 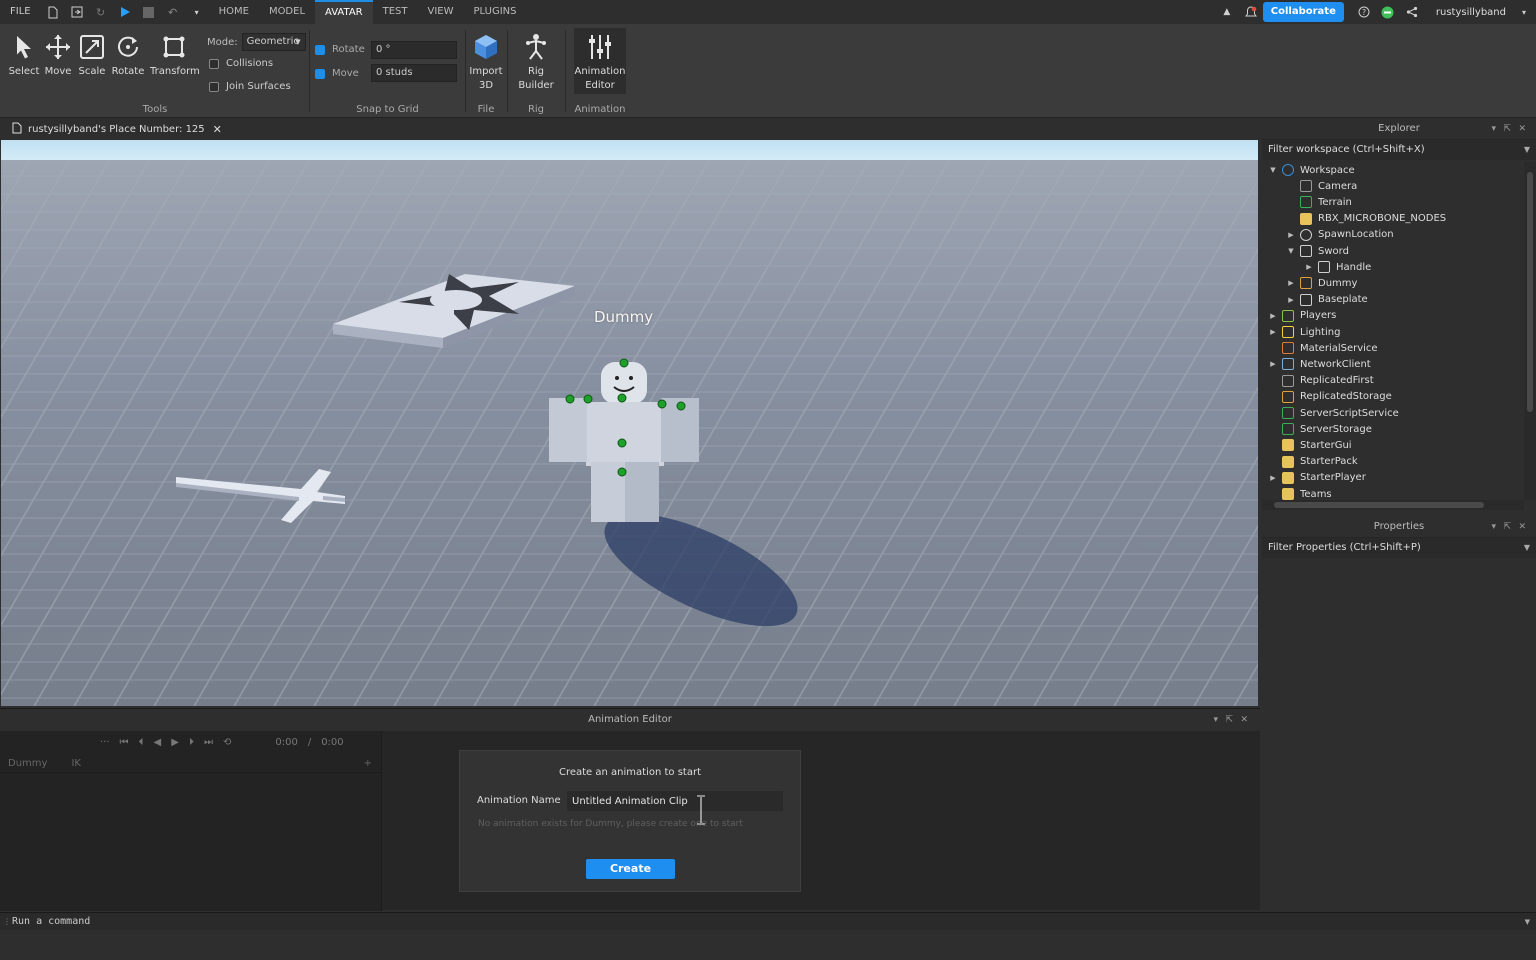 What do you see at coordinates (1327, 300) in the screenshot?
I see `explorer-item: ▶ Baseplate` at bounding box center [1327, 300].